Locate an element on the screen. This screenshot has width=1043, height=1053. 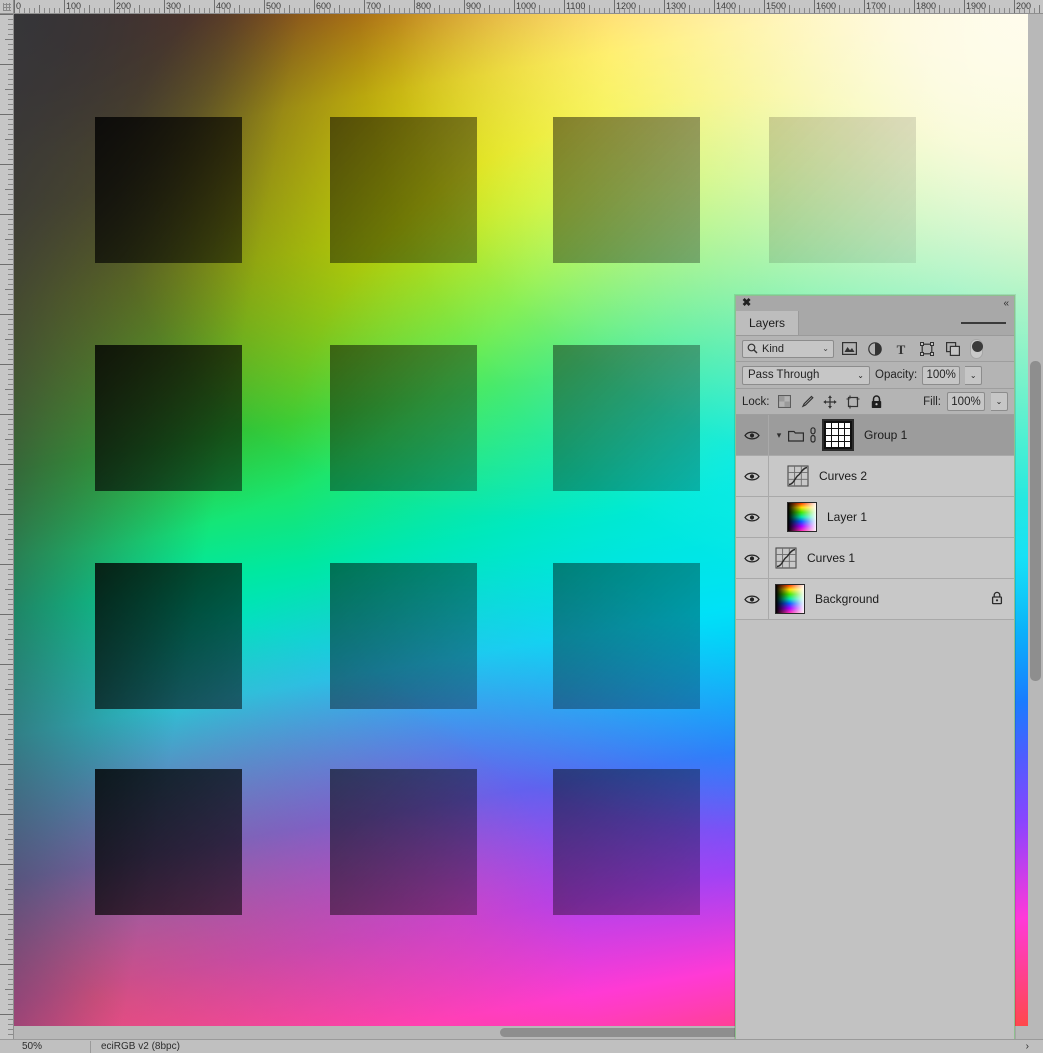
lock-artboard-icon is located at coordinates (853, 402).